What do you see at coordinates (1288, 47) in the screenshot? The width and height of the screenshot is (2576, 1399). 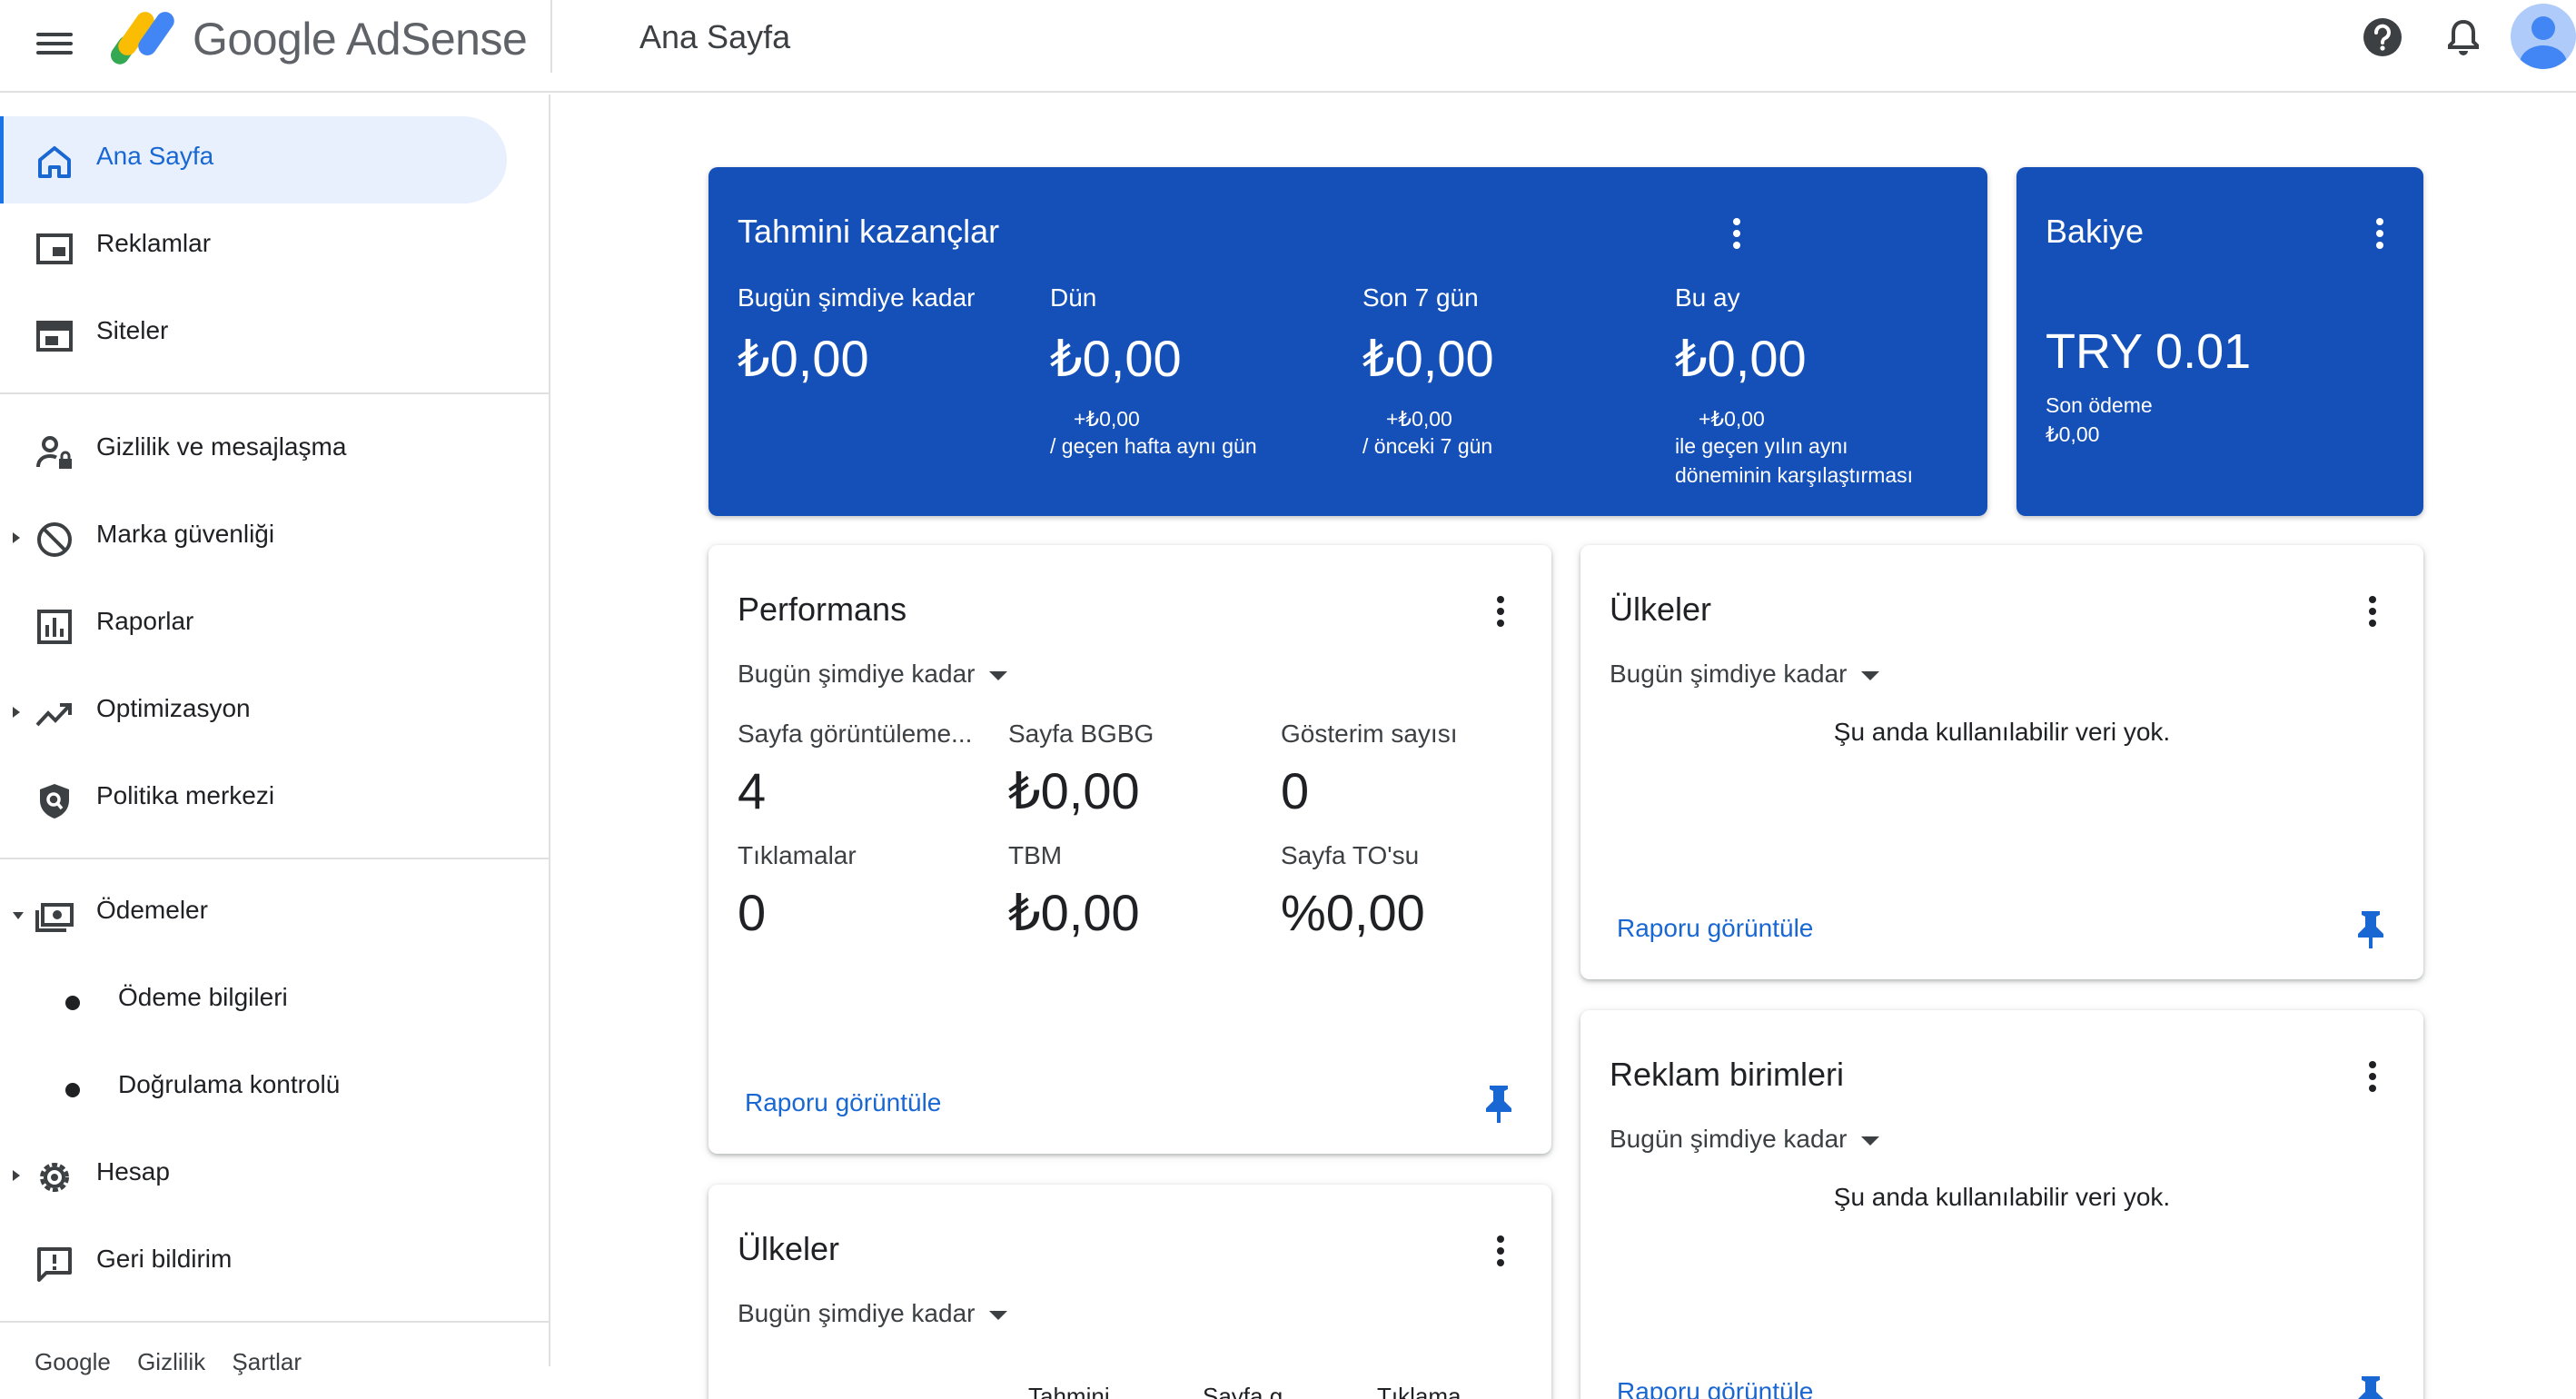 I see `top-app-bar: Google AdSense Ana Sayfa` at bounding box center [1288, 47].